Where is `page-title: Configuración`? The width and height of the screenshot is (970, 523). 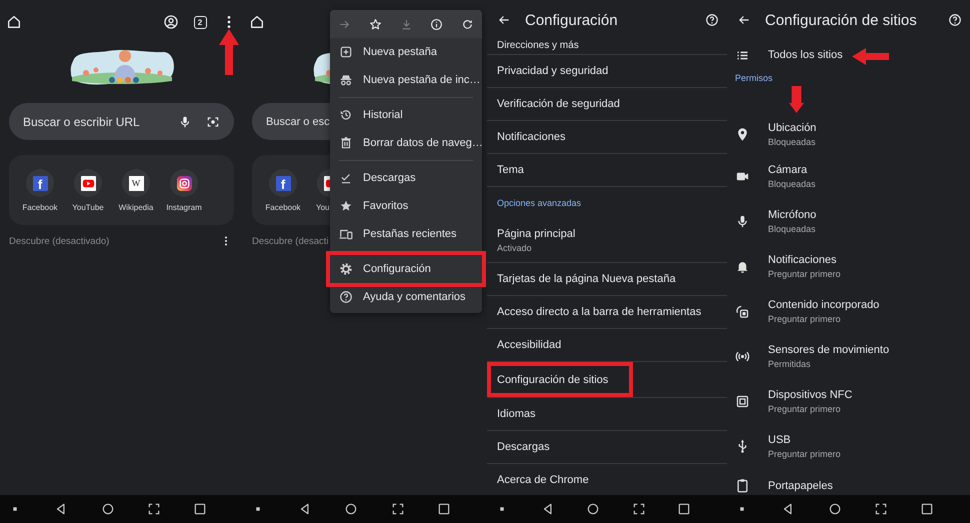
page-title: Configuración is located at coordinates (571, 20).